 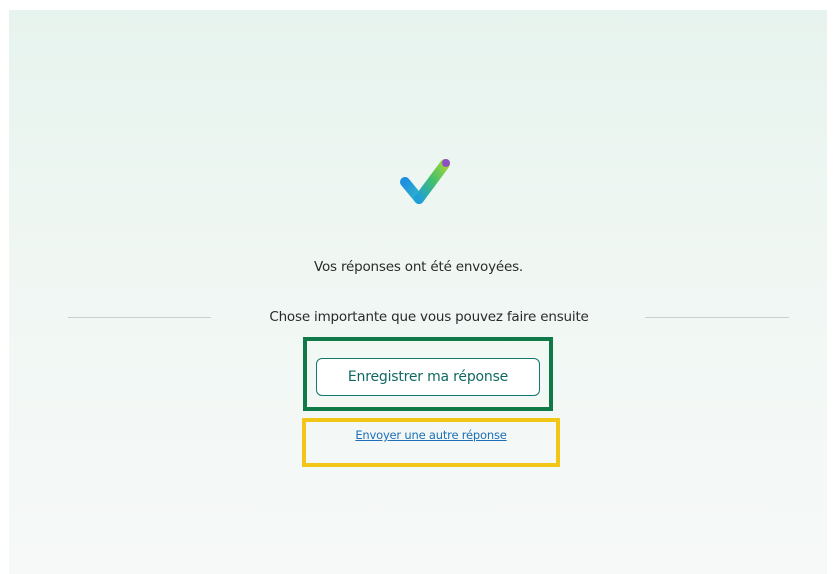 What do you see at coordinates (717, 317) in the screenshot?
I see `divider-line-right` at bounding box center [717, 317].